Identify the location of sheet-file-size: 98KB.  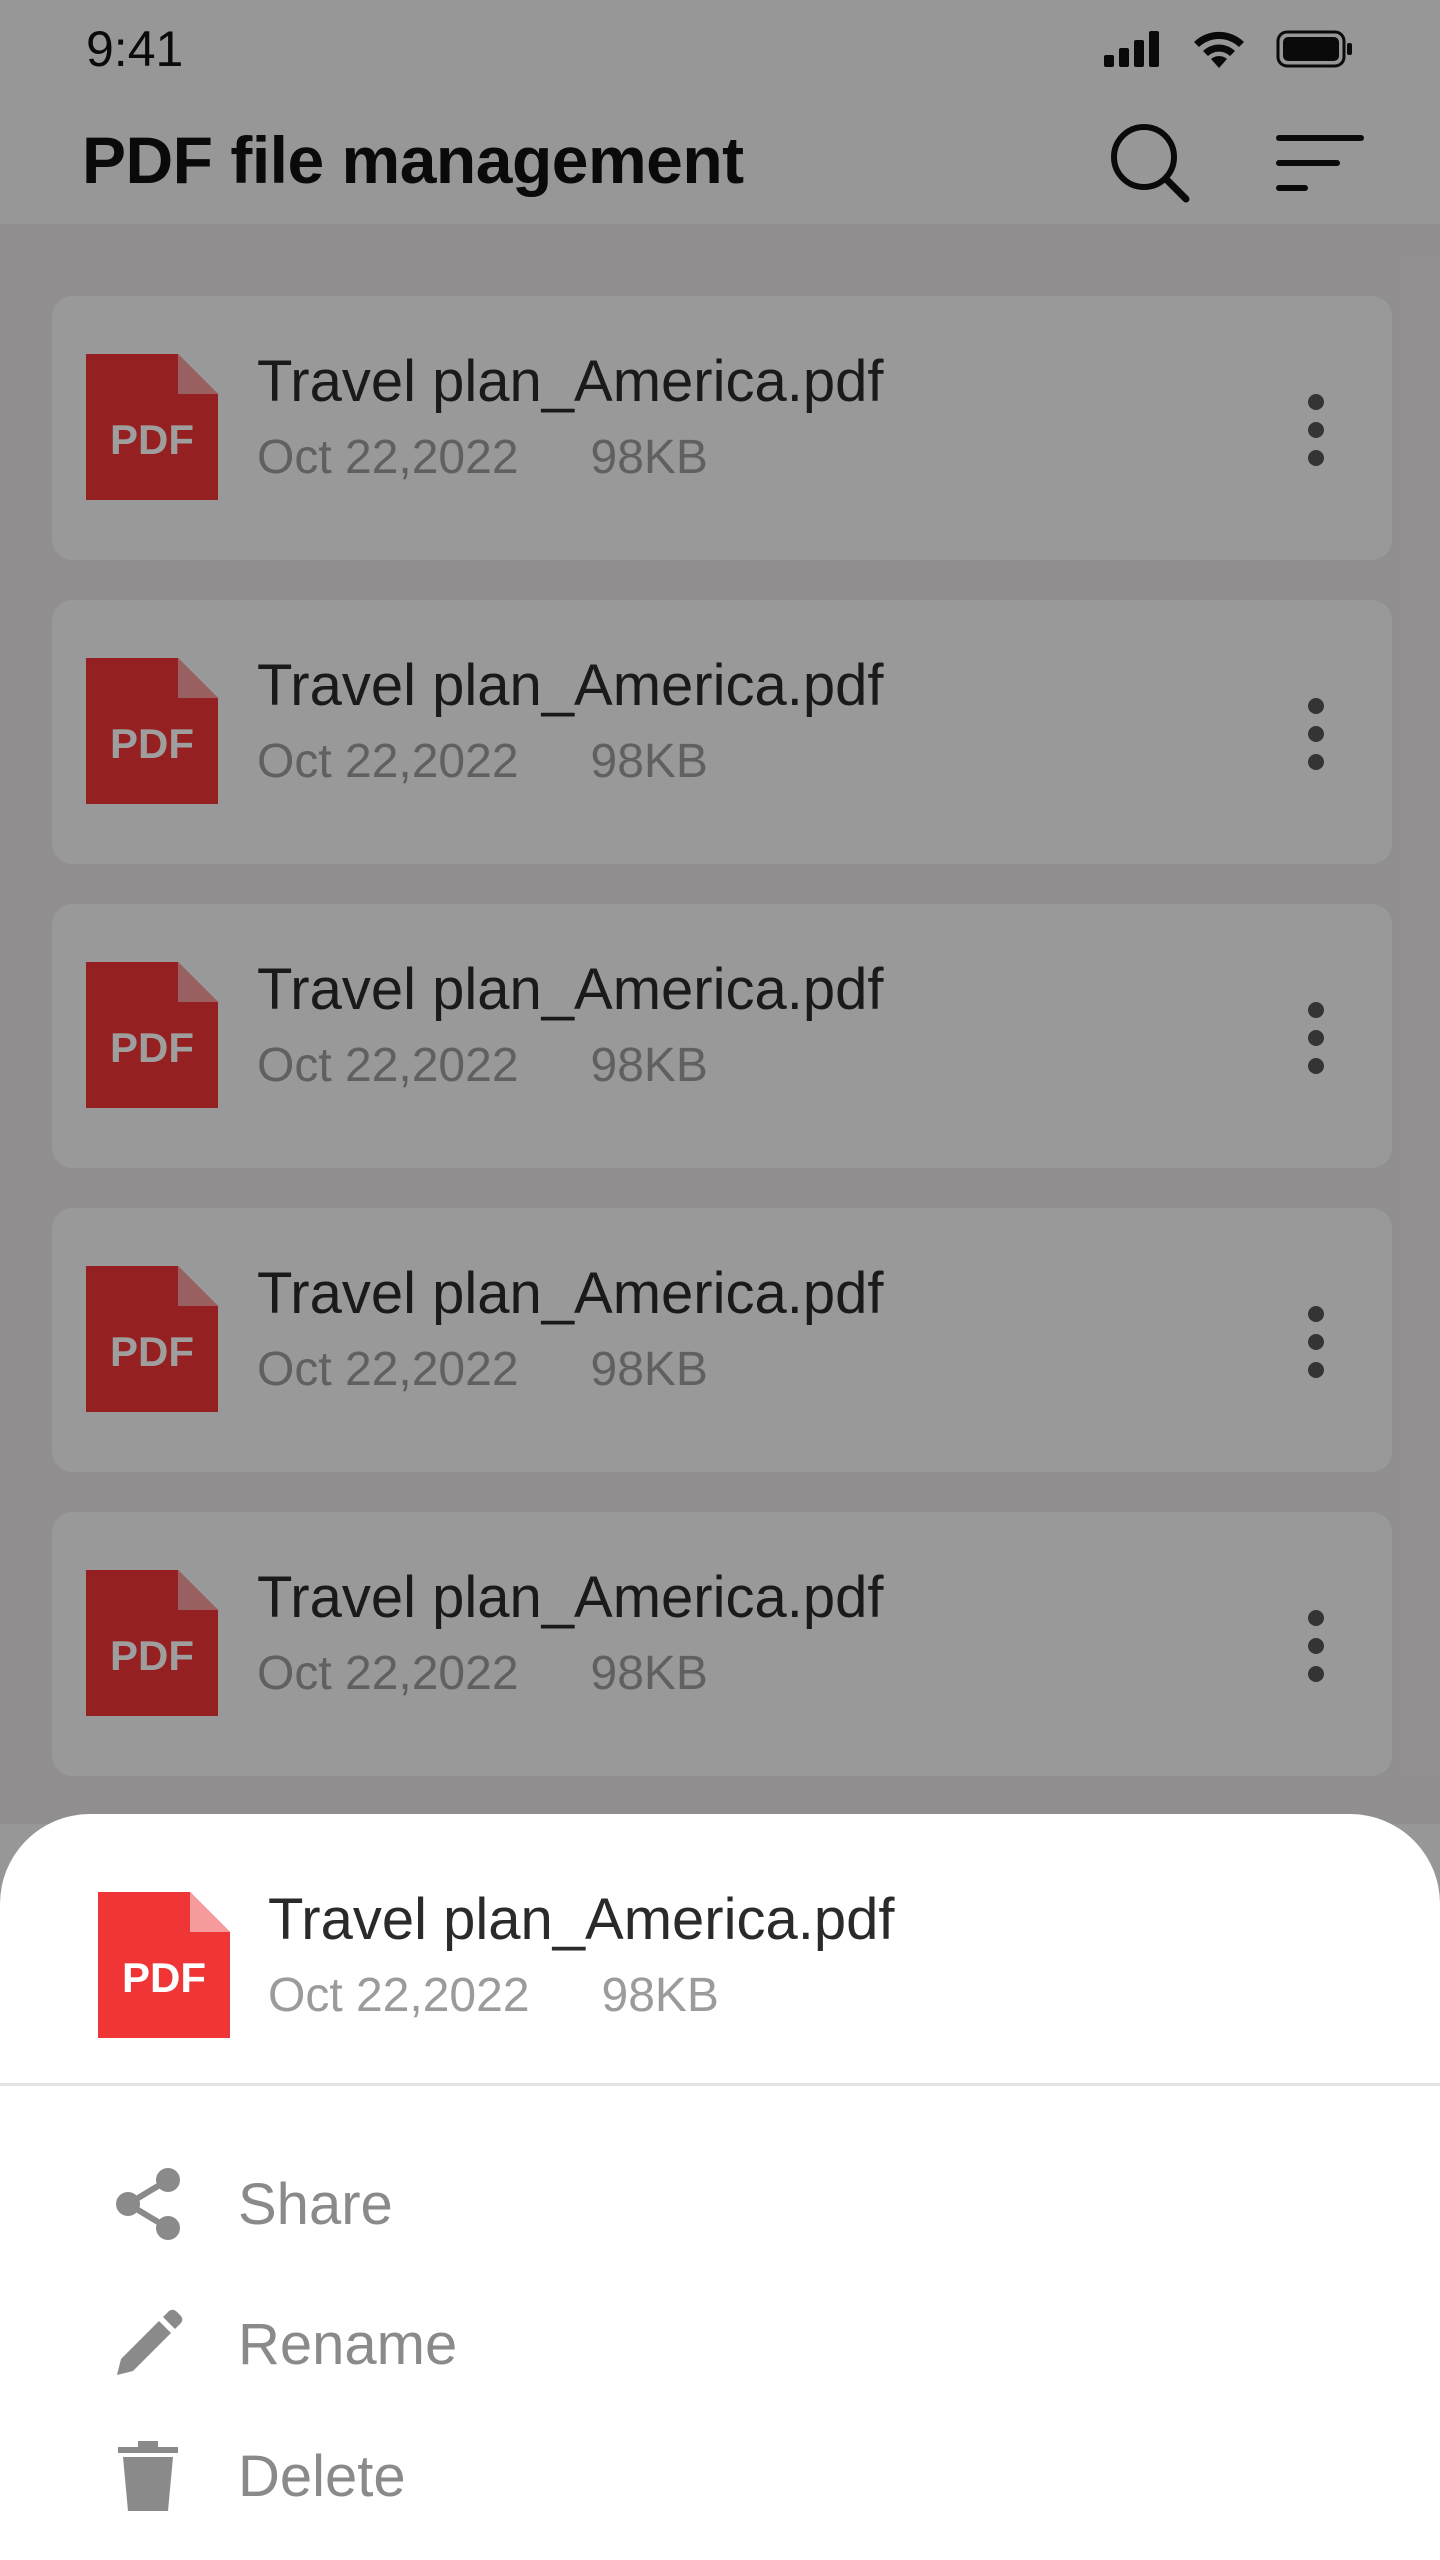
(660, 1995).